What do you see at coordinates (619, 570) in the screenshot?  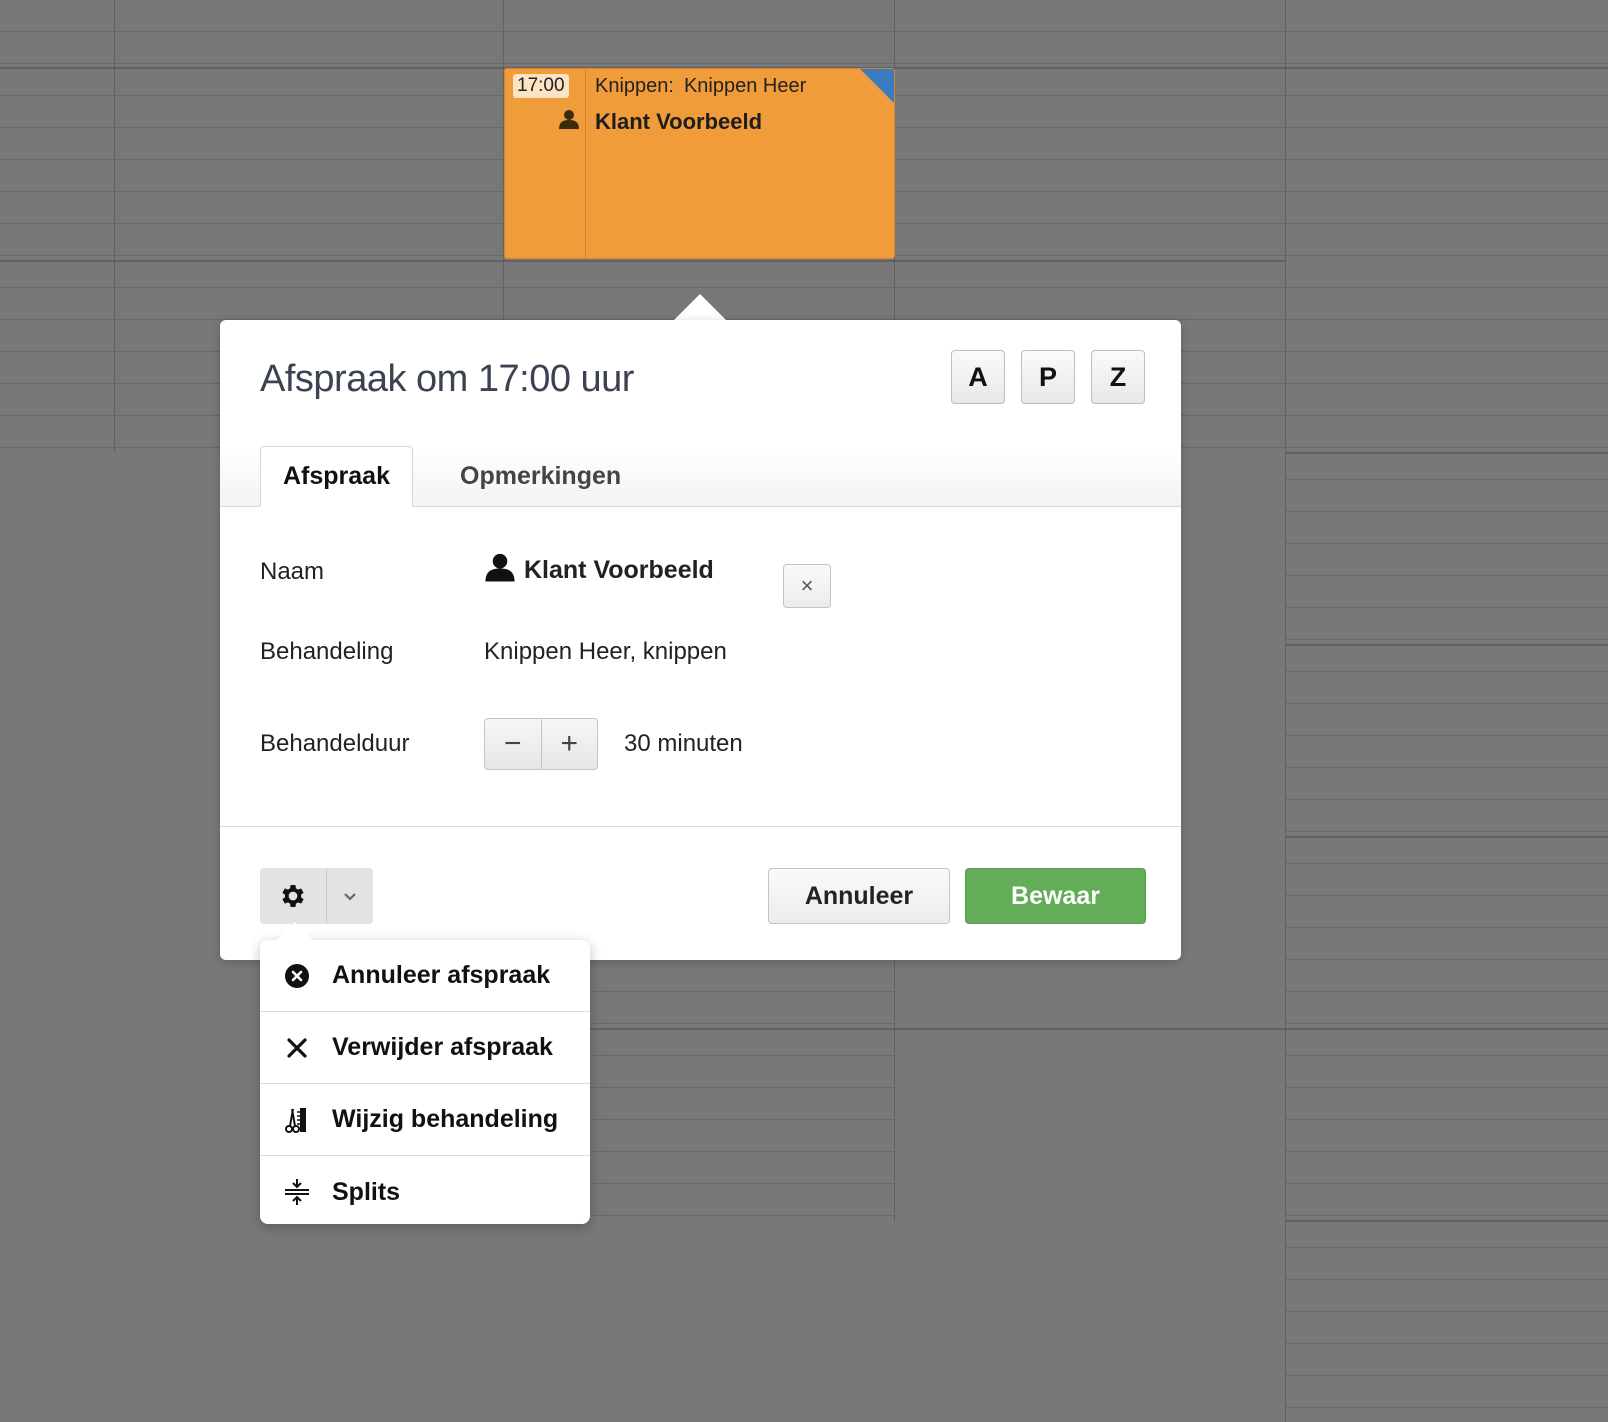 I see `client-name-text: Klant Voorbeeld` at bounding box center [619, 570].